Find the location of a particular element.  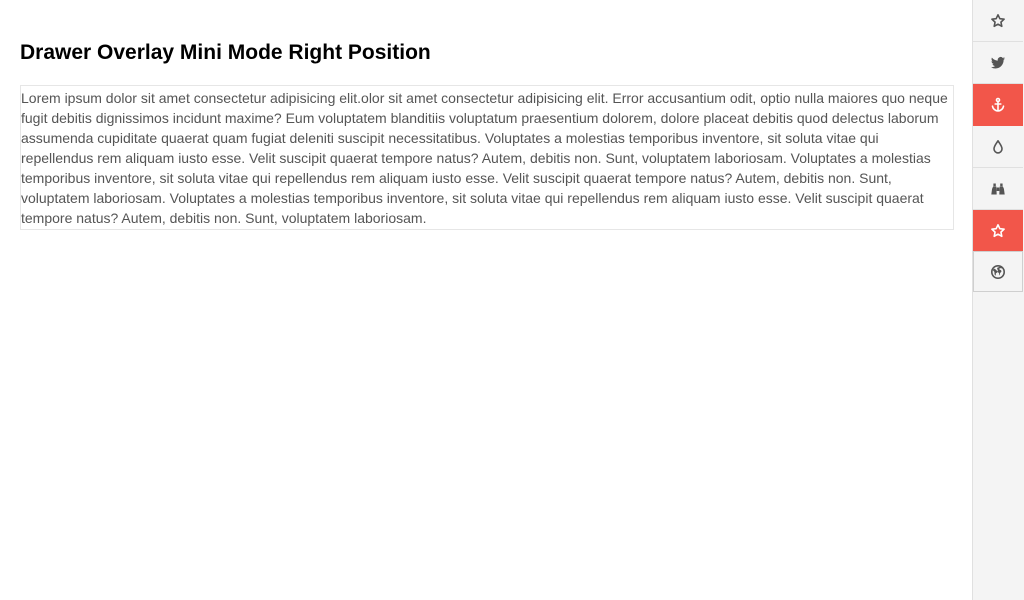

anchor-icon is located at coordinates (998, 105).